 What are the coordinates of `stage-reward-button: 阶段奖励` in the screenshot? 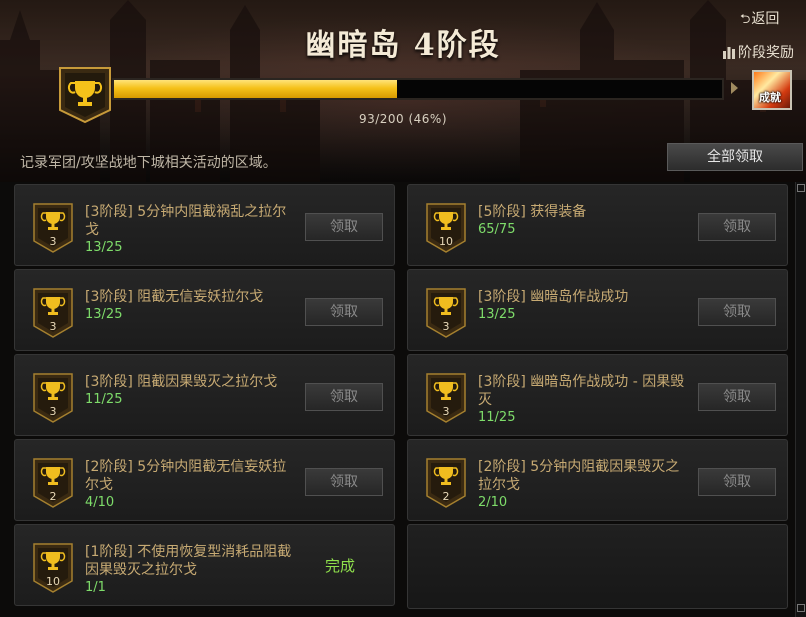 It's located at (764, 52).